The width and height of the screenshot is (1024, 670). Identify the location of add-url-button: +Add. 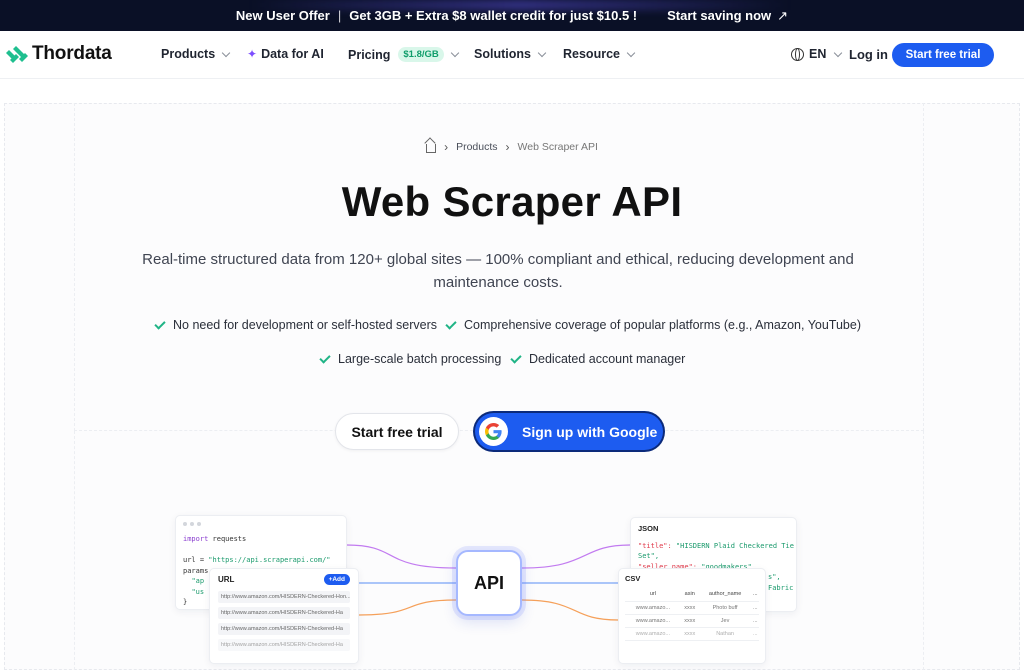
(336, 579).